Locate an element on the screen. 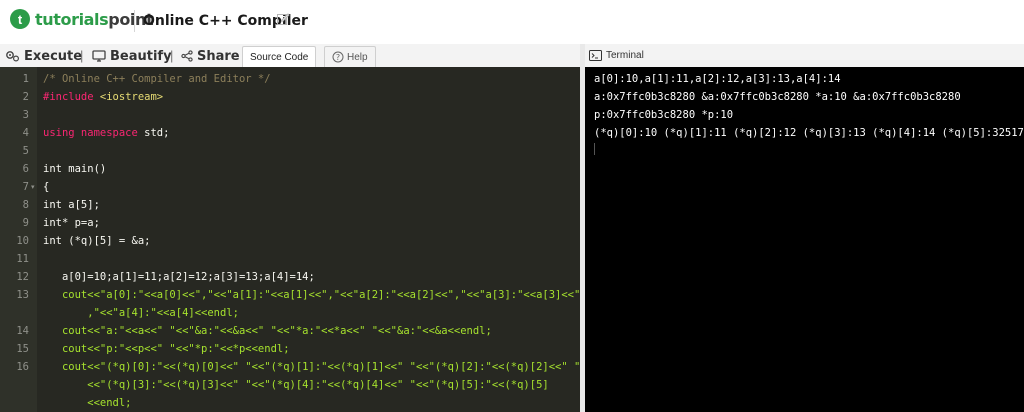 Image resolution: width=1024 pixels, height=412 pixels. terminal-line: a[0]:10,a[1]:11,a[2]:12,a[3]:13,a[4]:14 is located at coordinates (717, 79).